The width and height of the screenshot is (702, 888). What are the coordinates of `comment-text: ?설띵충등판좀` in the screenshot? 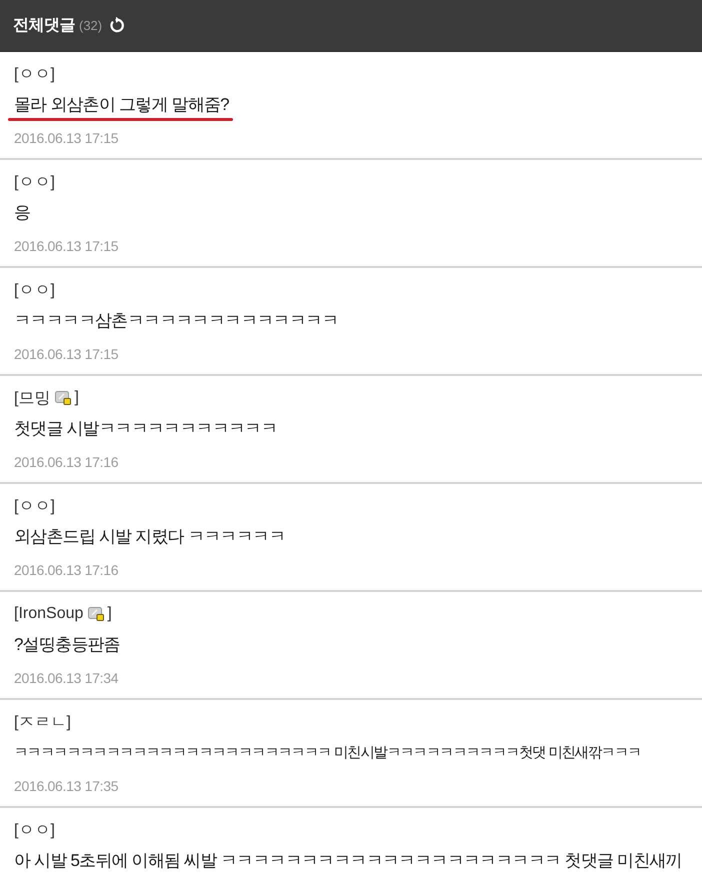 It's located at (67, 645).